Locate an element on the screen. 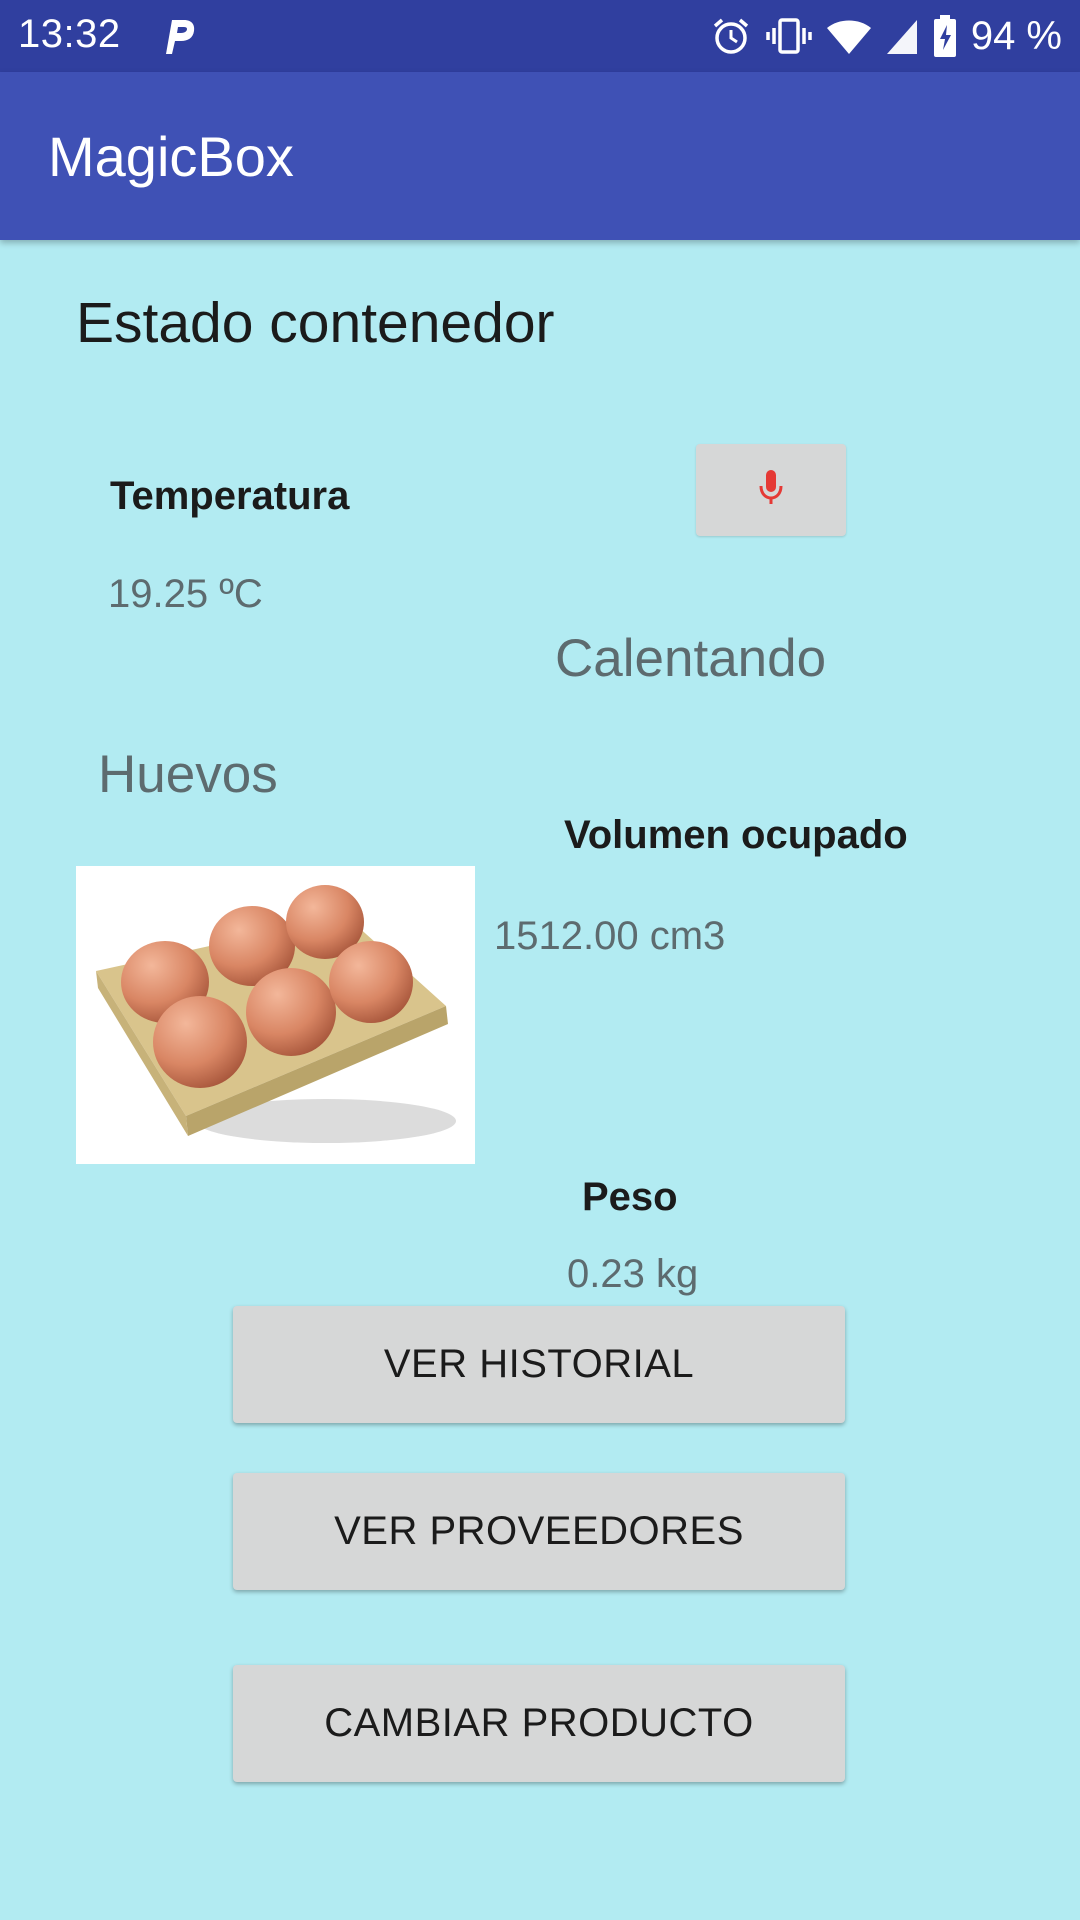 This screenshot has height=1920, width=1080. app-bar: MagicBox is located at coordinates (540, 156).